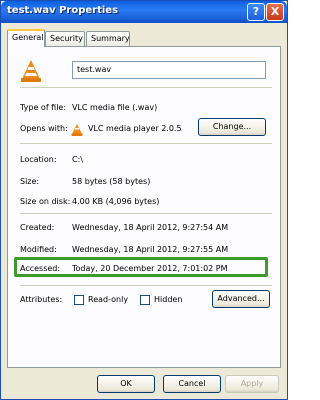  Describe the element at coordinates (43, 107) in the screenshot. I see `type-label: Type of file:` at that location.